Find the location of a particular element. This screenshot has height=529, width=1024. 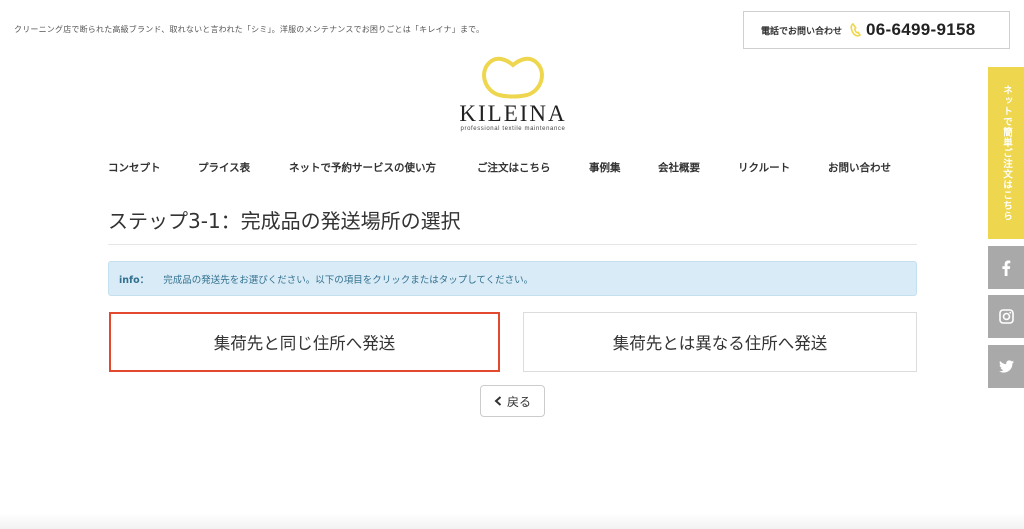

phone-number: 06-6499-9158 is located at coordinates (921, 29).